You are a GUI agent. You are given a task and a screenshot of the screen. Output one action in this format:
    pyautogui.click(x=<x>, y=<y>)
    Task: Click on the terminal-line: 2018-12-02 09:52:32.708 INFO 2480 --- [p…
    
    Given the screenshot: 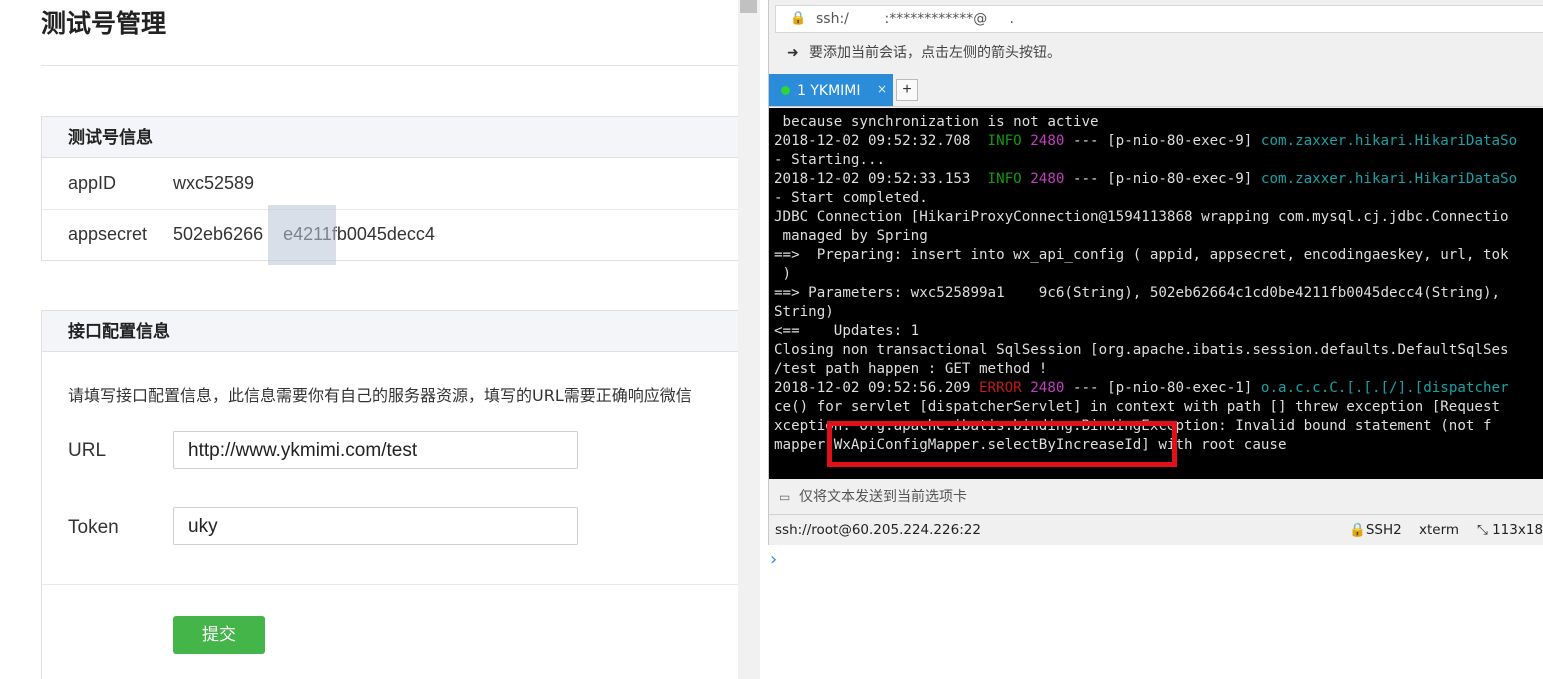 What is the action you would take?
    pyautogui.click(x=1146, y=141)
    